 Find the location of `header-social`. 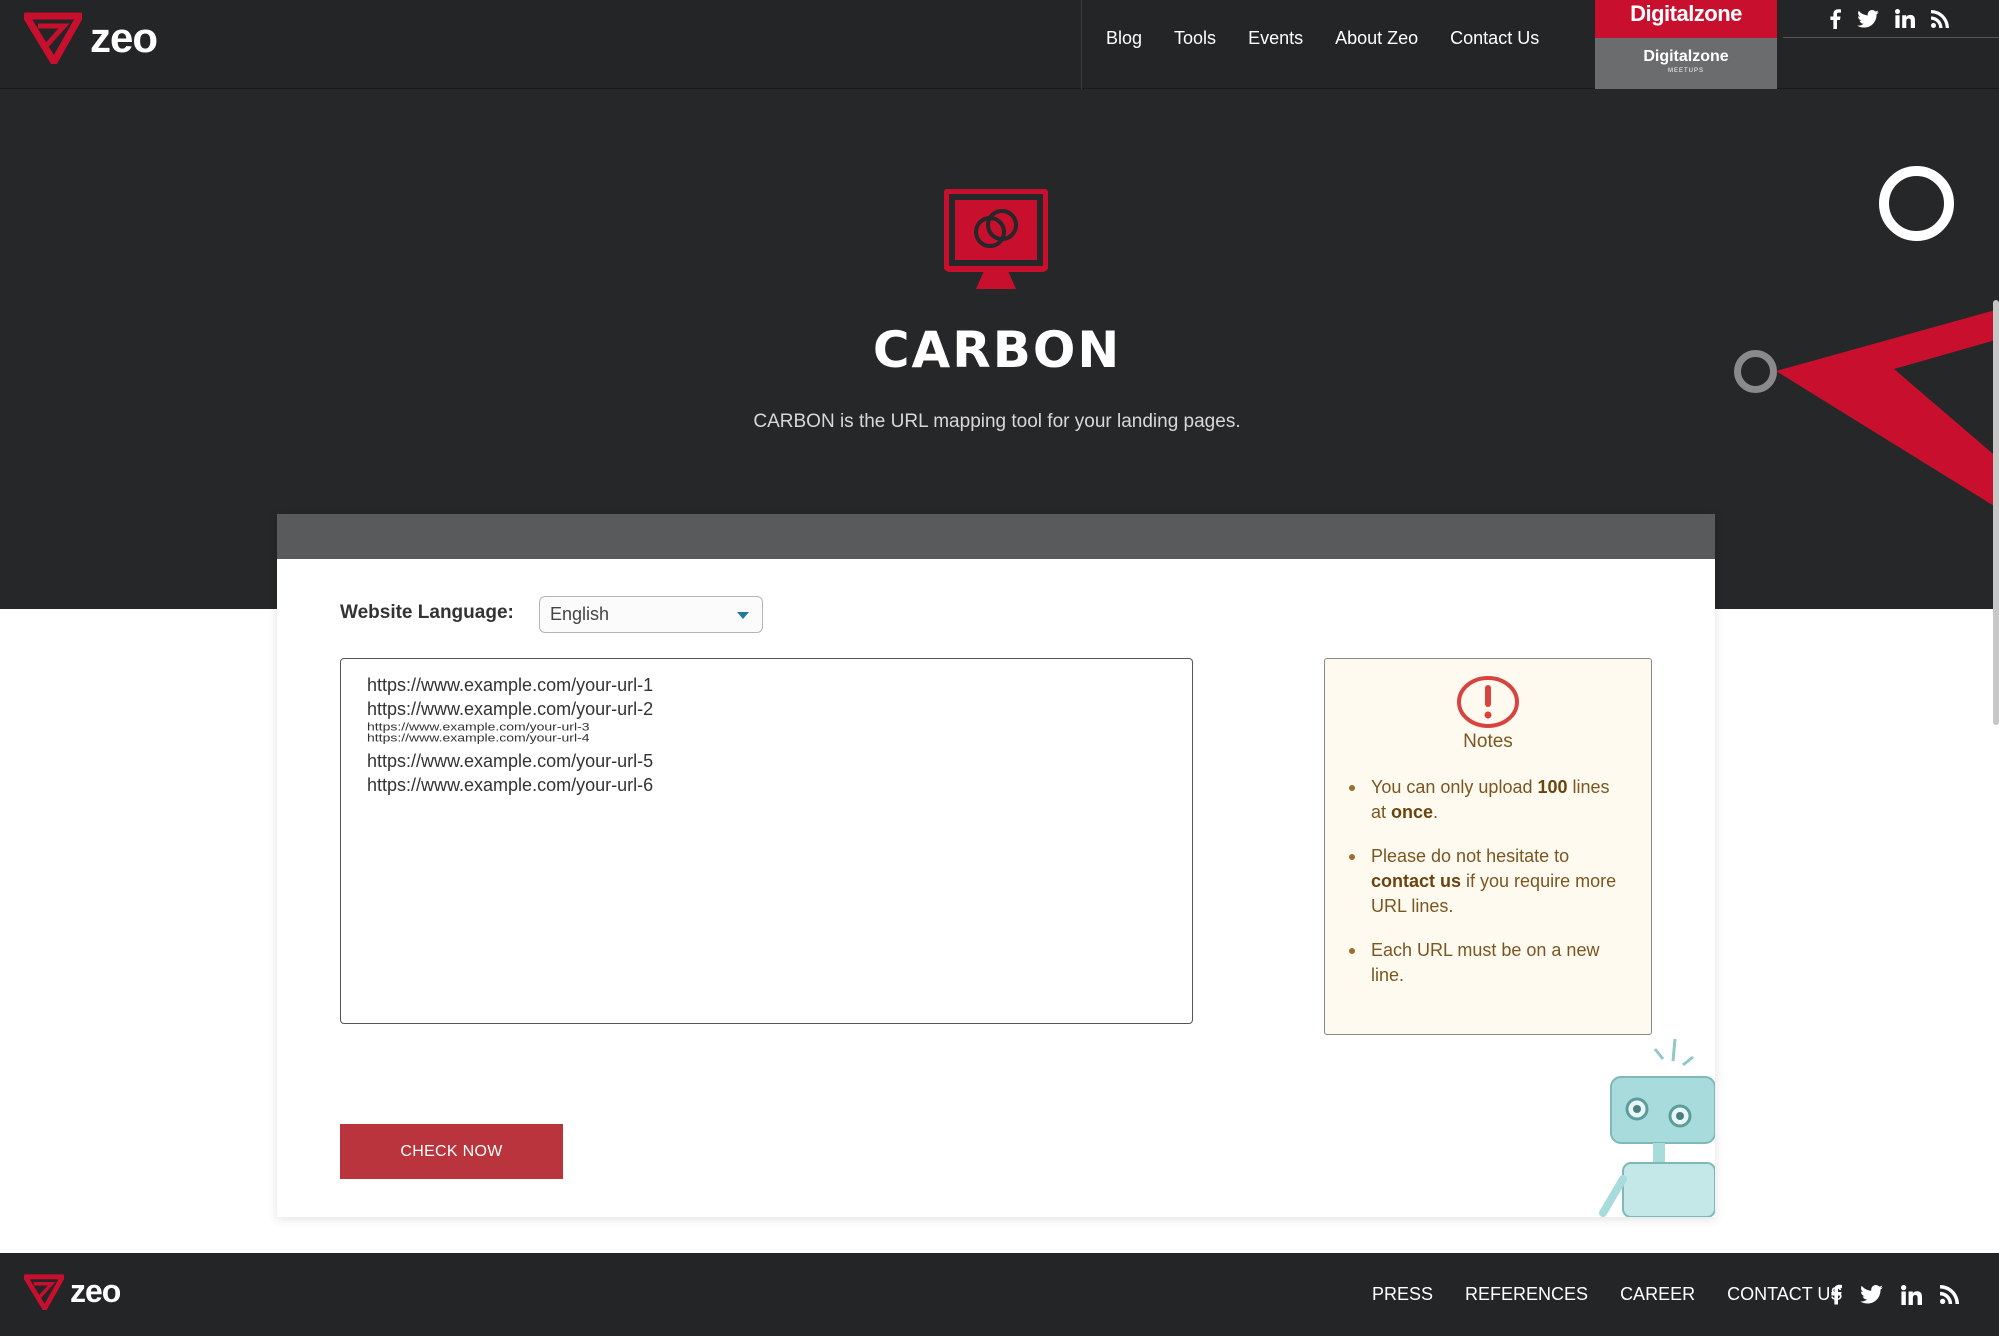

header-social is located at coordinates (1891, 19).